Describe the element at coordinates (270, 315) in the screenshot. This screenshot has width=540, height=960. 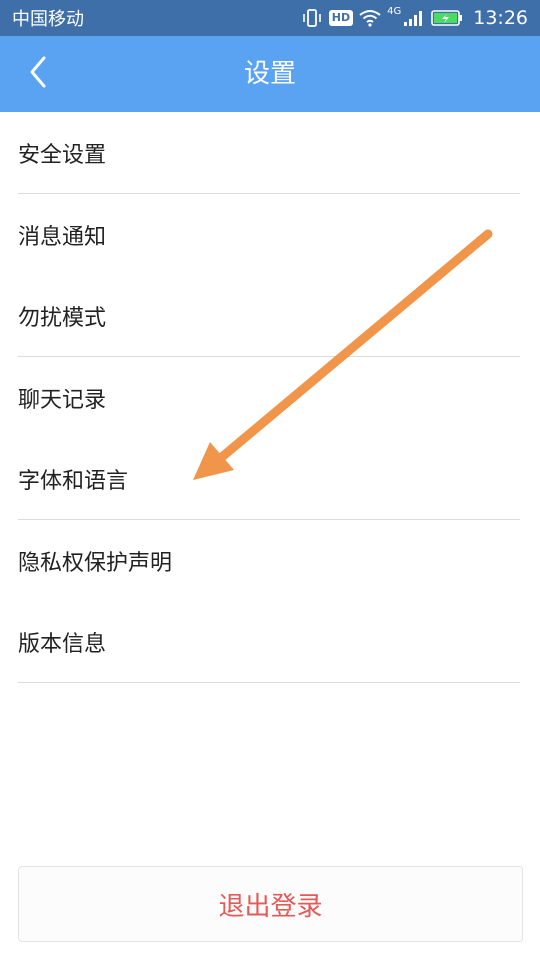
I see `menu-item-do-not-disturb: 勿扰模式` at that location.